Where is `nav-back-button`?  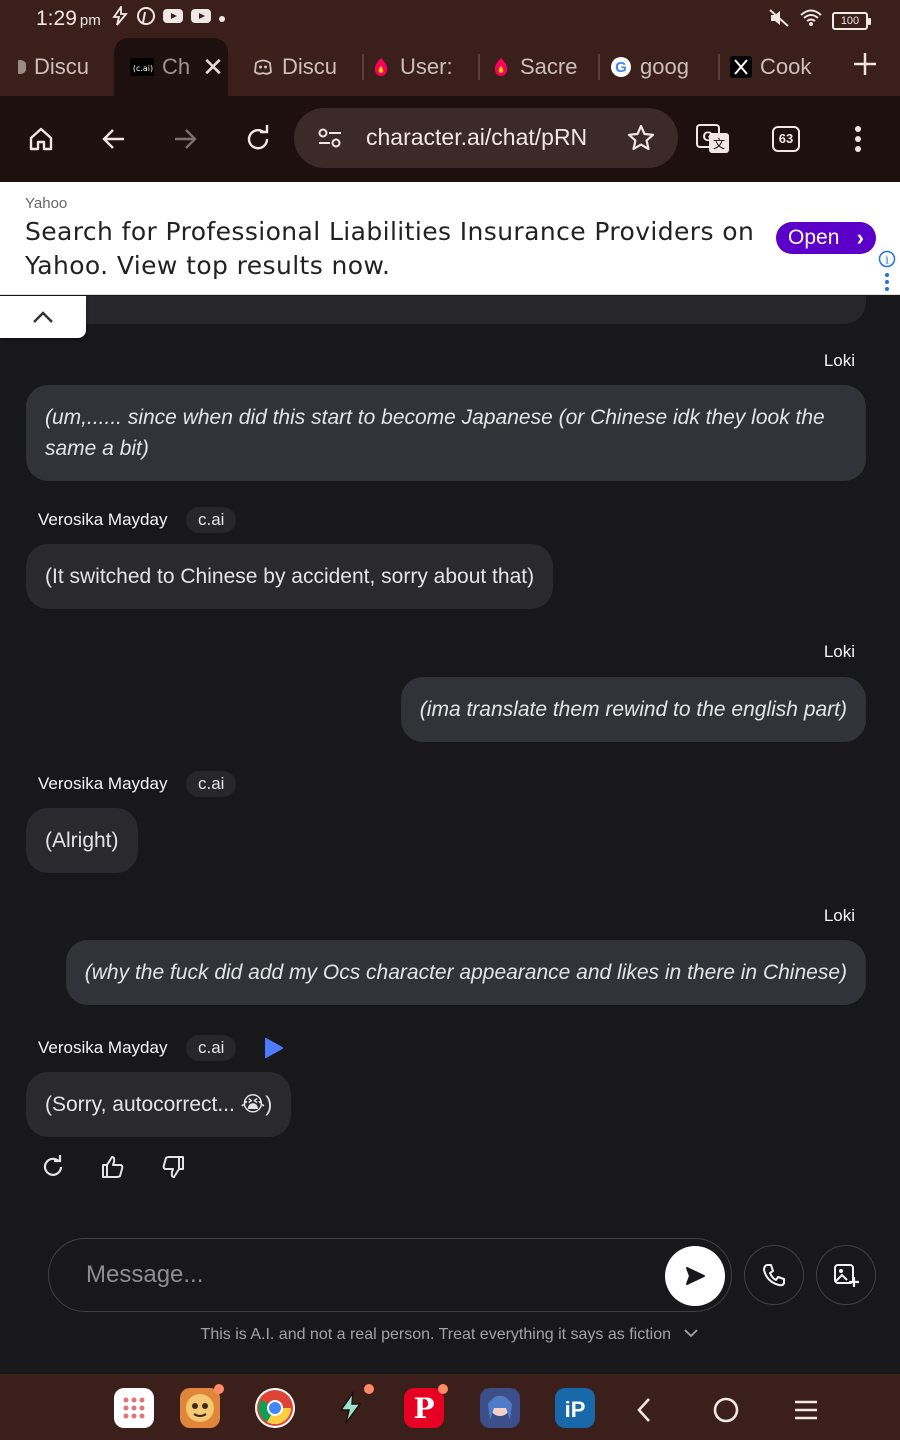
nav-back-button is located at coordinates (644, 1410).